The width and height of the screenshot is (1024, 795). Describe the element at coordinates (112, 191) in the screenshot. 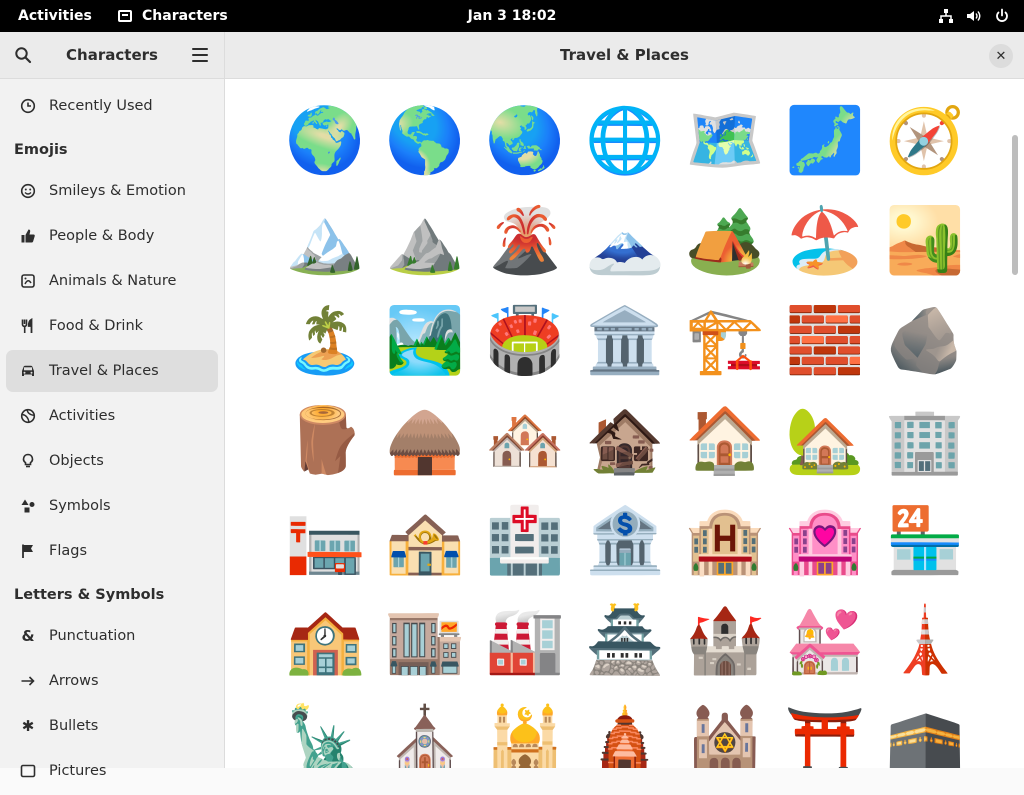

I see `sidebar-item-smileys-emotion: Smileys & Emotion` at that location.